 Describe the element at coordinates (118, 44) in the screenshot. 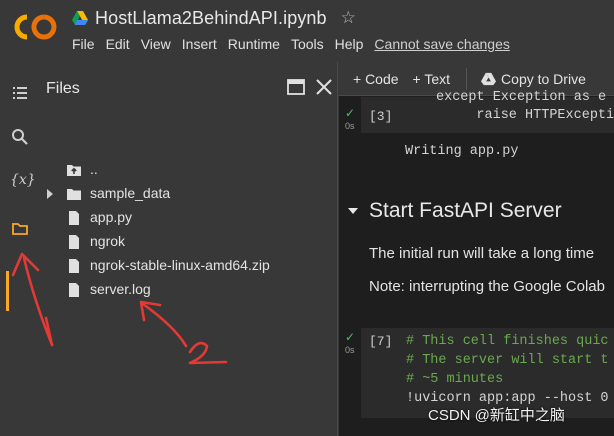

I see `menu-edit: Edit` at that location.